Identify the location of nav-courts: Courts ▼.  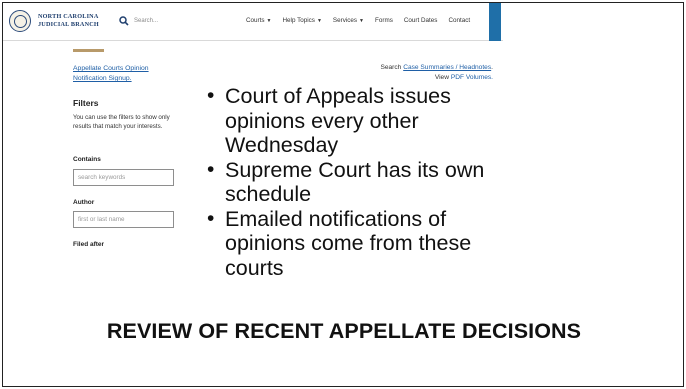
(259, 20).